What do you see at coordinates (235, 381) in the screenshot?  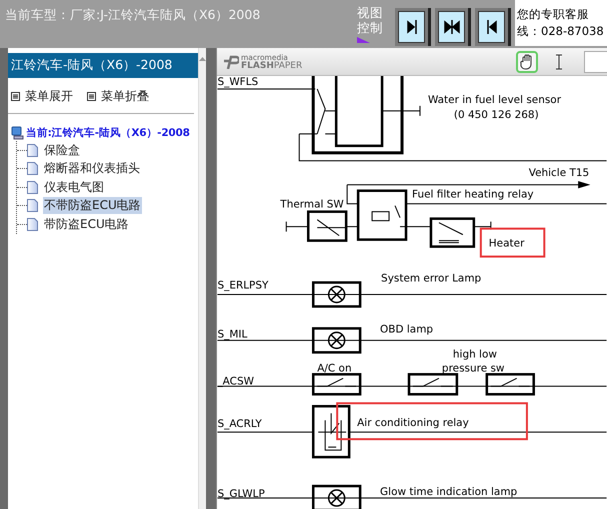 I see `signal-label: _ACSW` at bounding box center [235, 381].